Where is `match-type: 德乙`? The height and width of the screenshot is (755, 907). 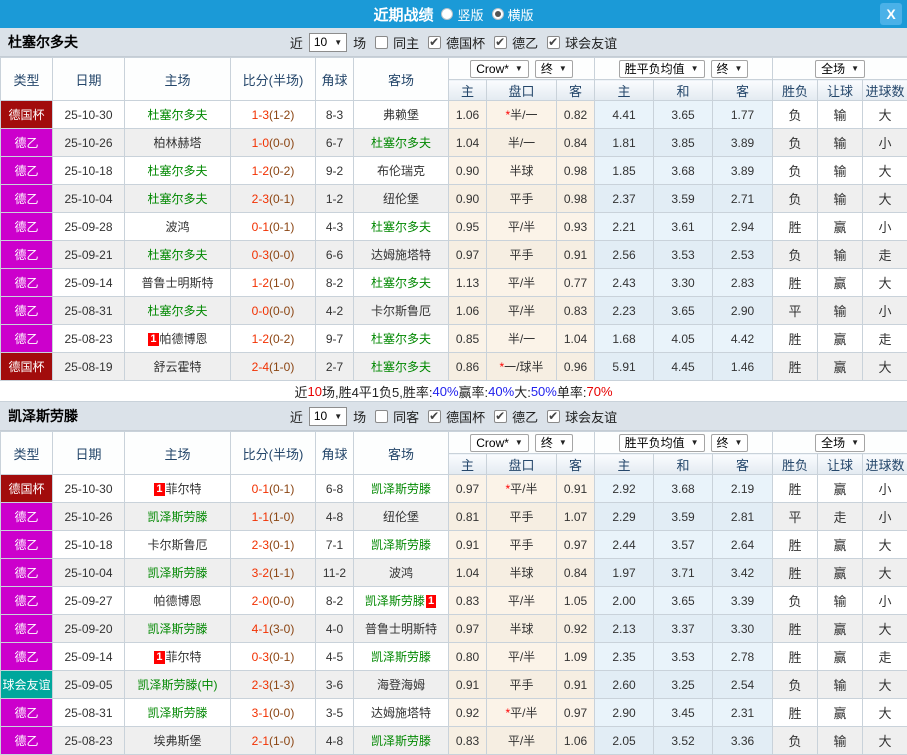
match-type: 德乙 is located at coordinates (27, 283).